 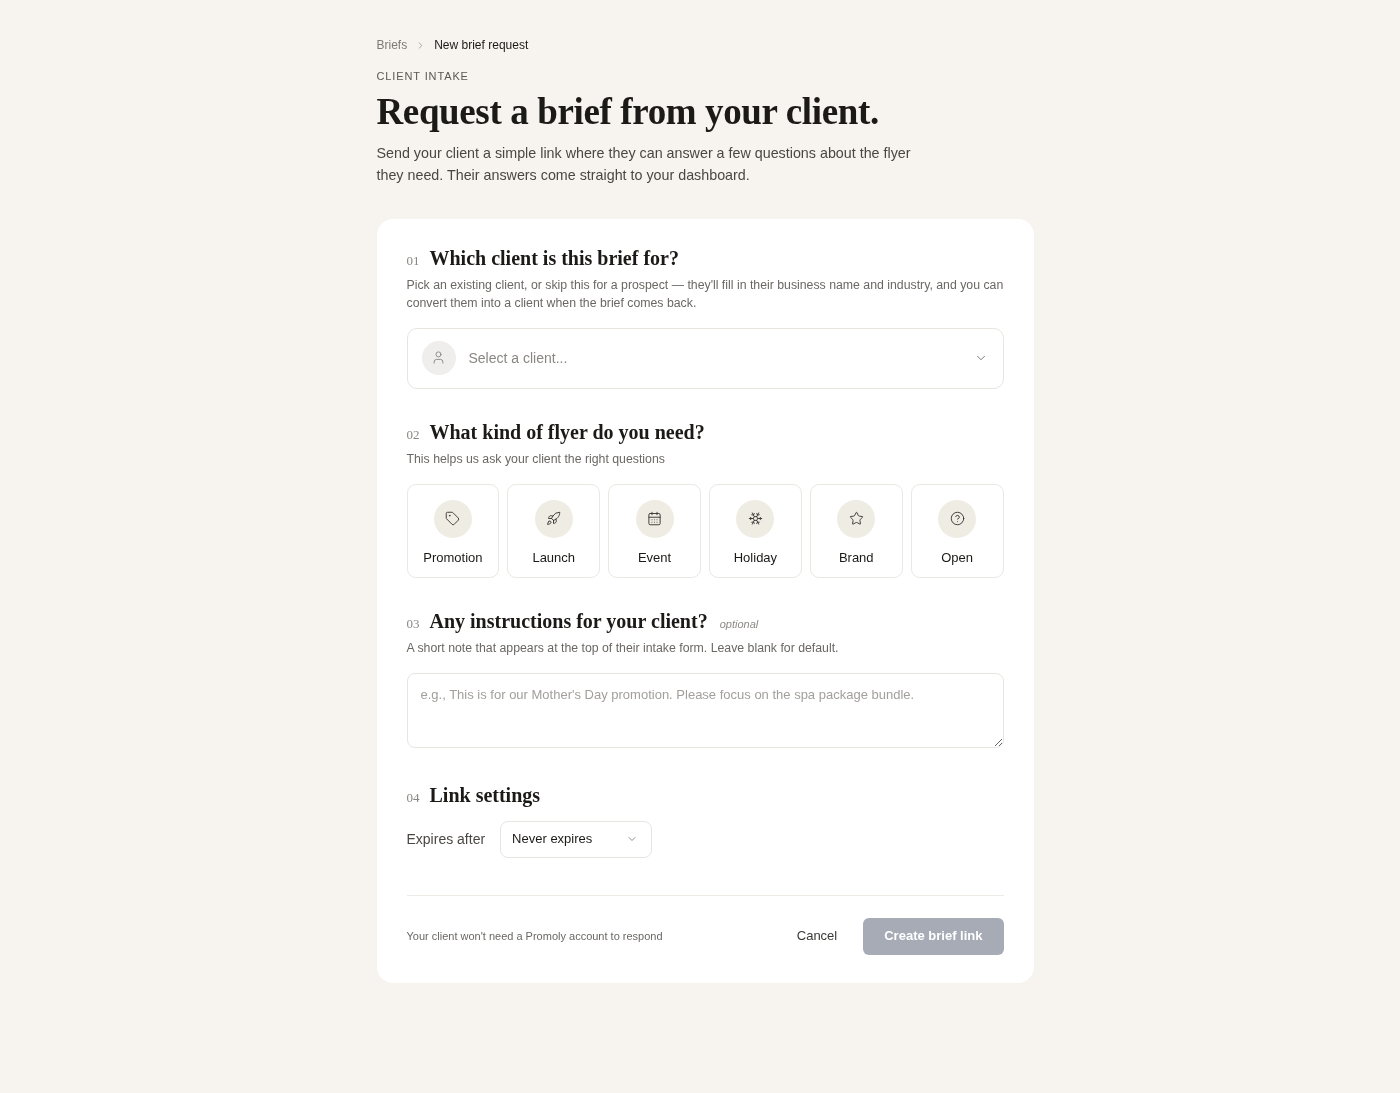 I want to click on snowflake-icon, so click(x=755, y=518).